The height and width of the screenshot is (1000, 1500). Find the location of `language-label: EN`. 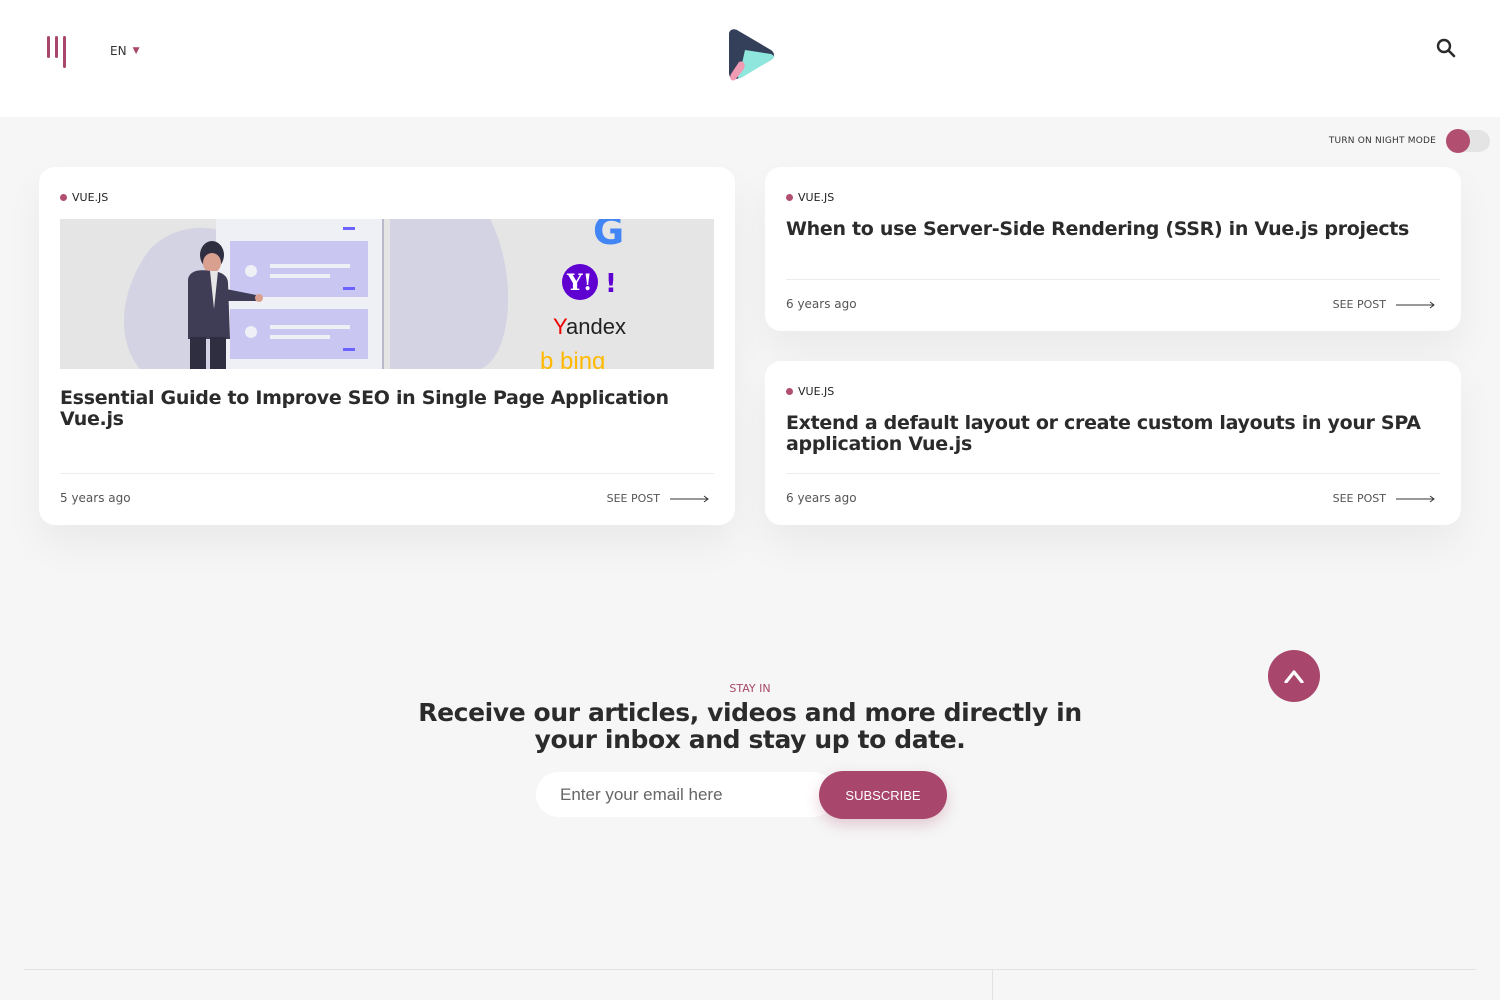

language-label: EN is located at coordinates (118, 51).